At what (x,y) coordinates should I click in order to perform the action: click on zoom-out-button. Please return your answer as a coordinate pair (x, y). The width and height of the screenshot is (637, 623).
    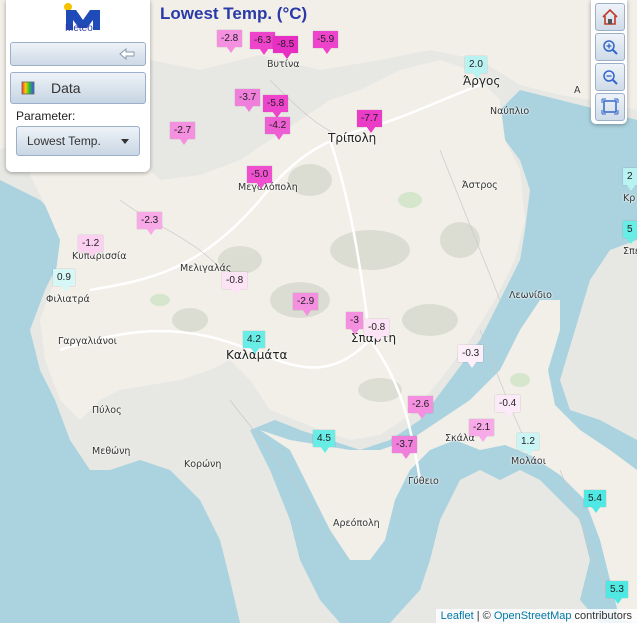
    Looking at the image, I should click on (610, 77).